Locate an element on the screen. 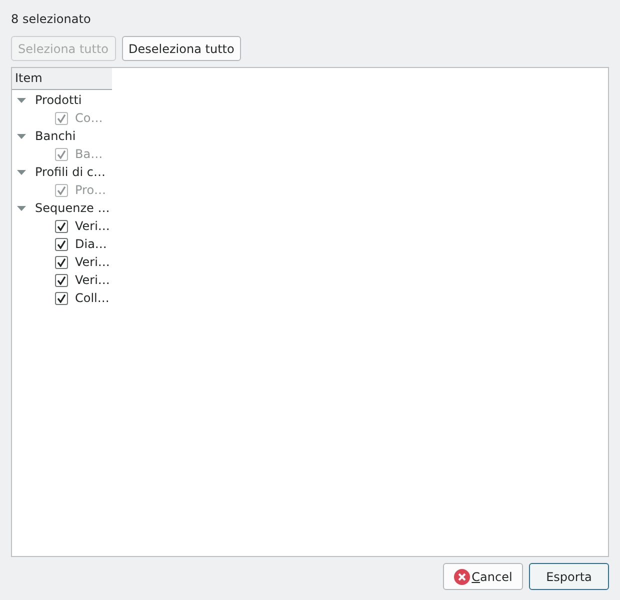 The width and height of the screenshot is (620, 600). deselect-all-button: Deseleziona tutto is located at coordinates (182, 48).